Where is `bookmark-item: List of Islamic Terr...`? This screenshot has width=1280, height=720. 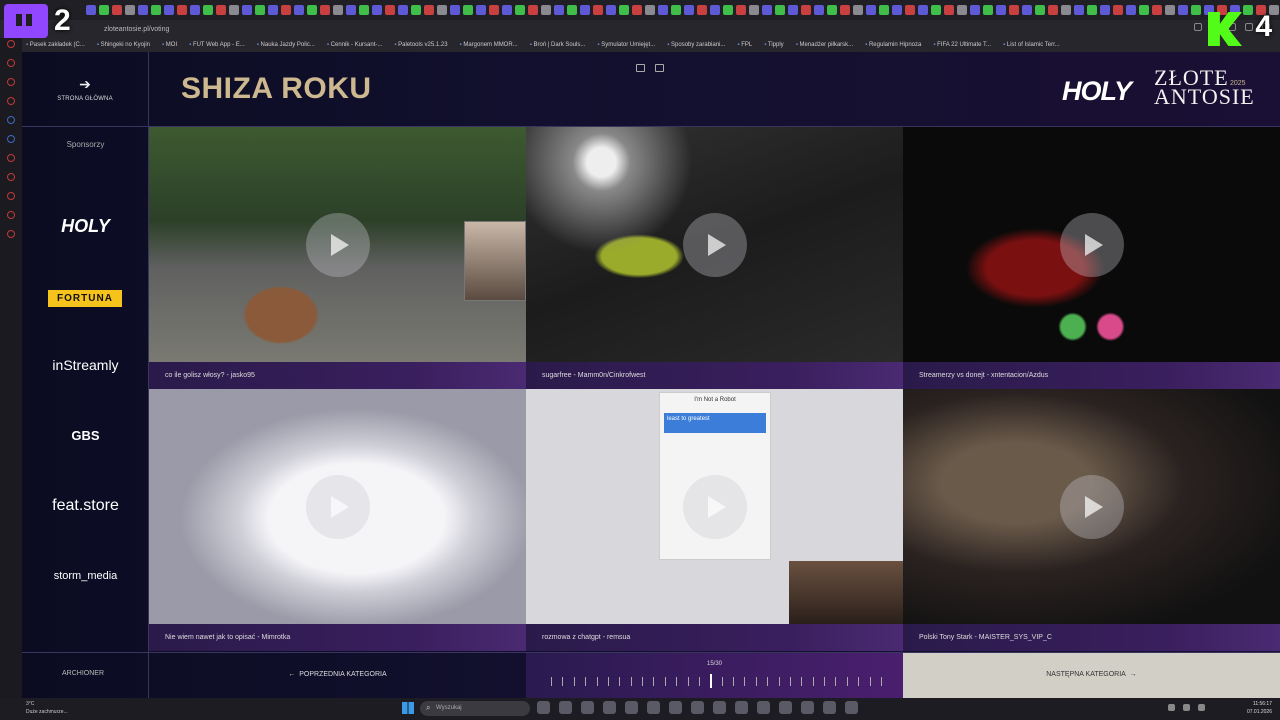 bookmark-item: List of Islamic Terr... is located at coordinates (1031, 45).